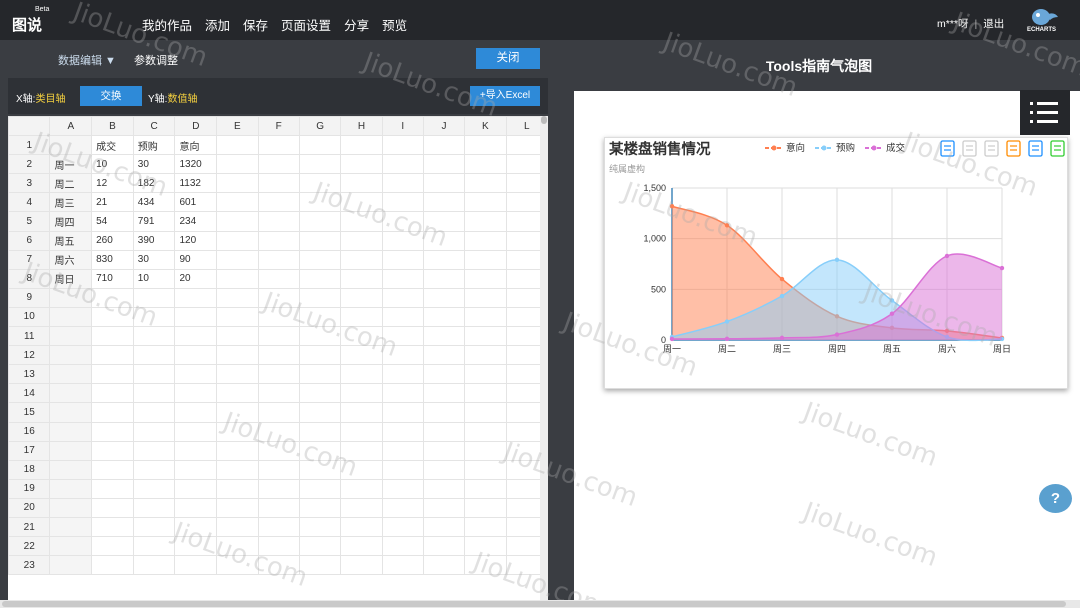  I want to click on table-cell: 周四, so click(71, 221).